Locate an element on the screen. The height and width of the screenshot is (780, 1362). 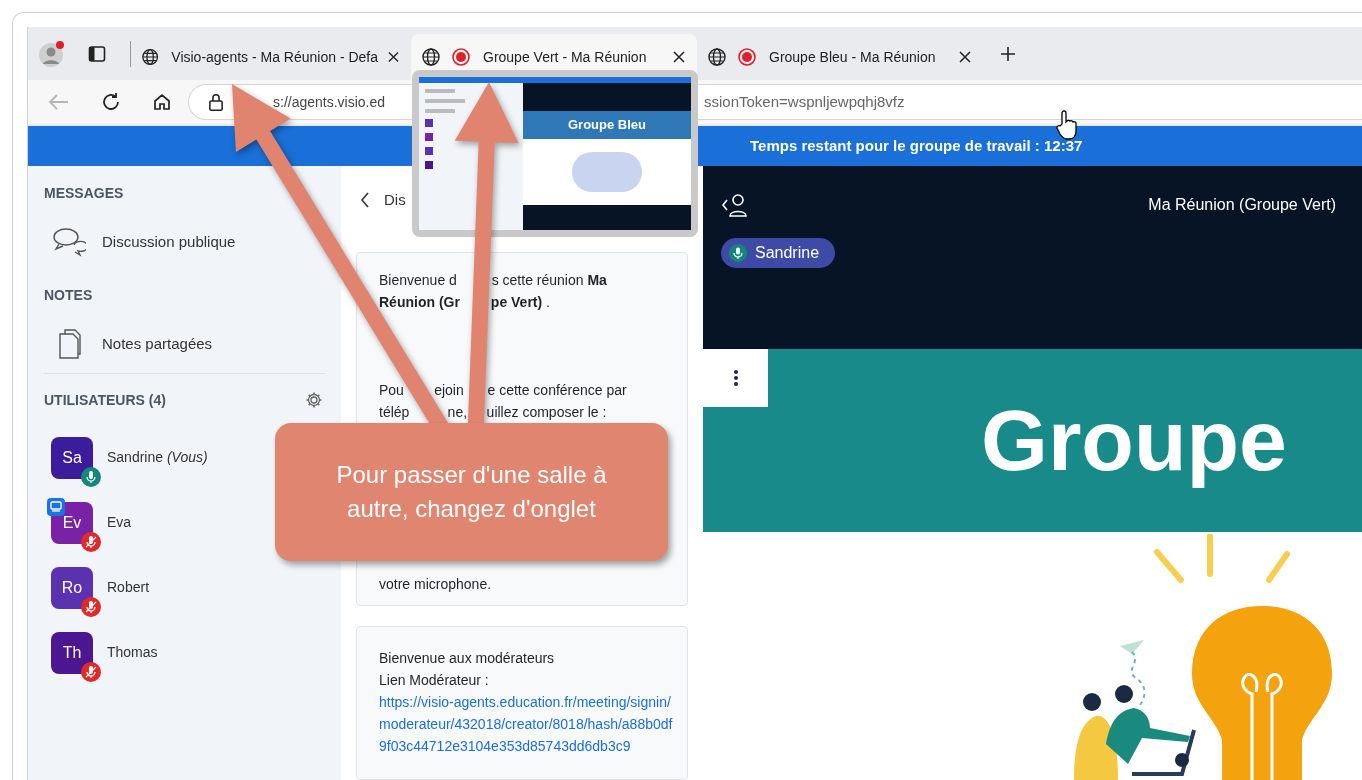
moderator-link: https://visio-agents.education.fr/meeting/signin/moderateur/432018/creator/8018/hash/a88b0df9f03c44712e3104e353d85743dd6db3c9 is located at coordinates (527, 724).